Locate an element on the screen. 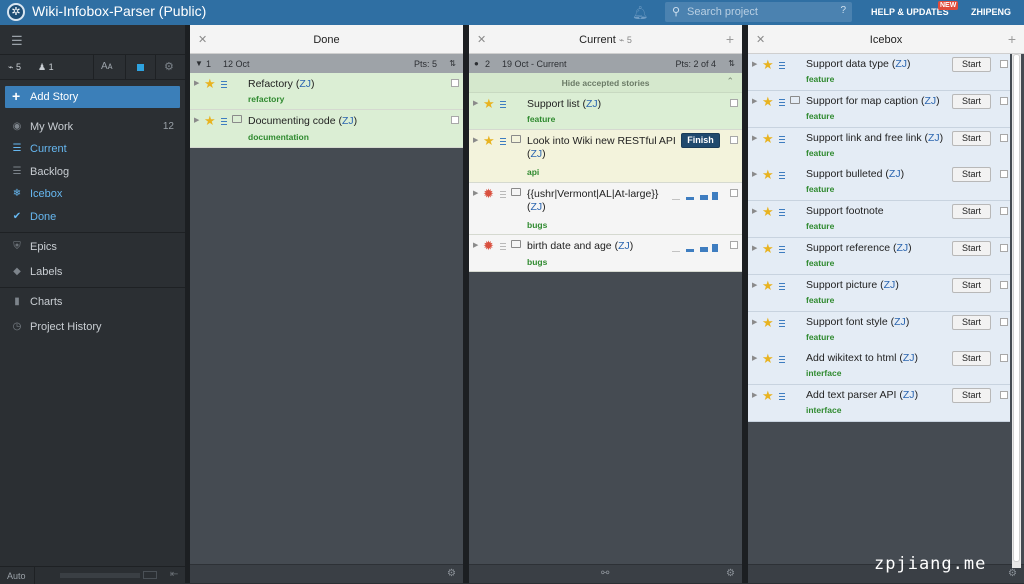  sidebar-item-icebox: ❄ Icebox is located at coordinates (92, 195).